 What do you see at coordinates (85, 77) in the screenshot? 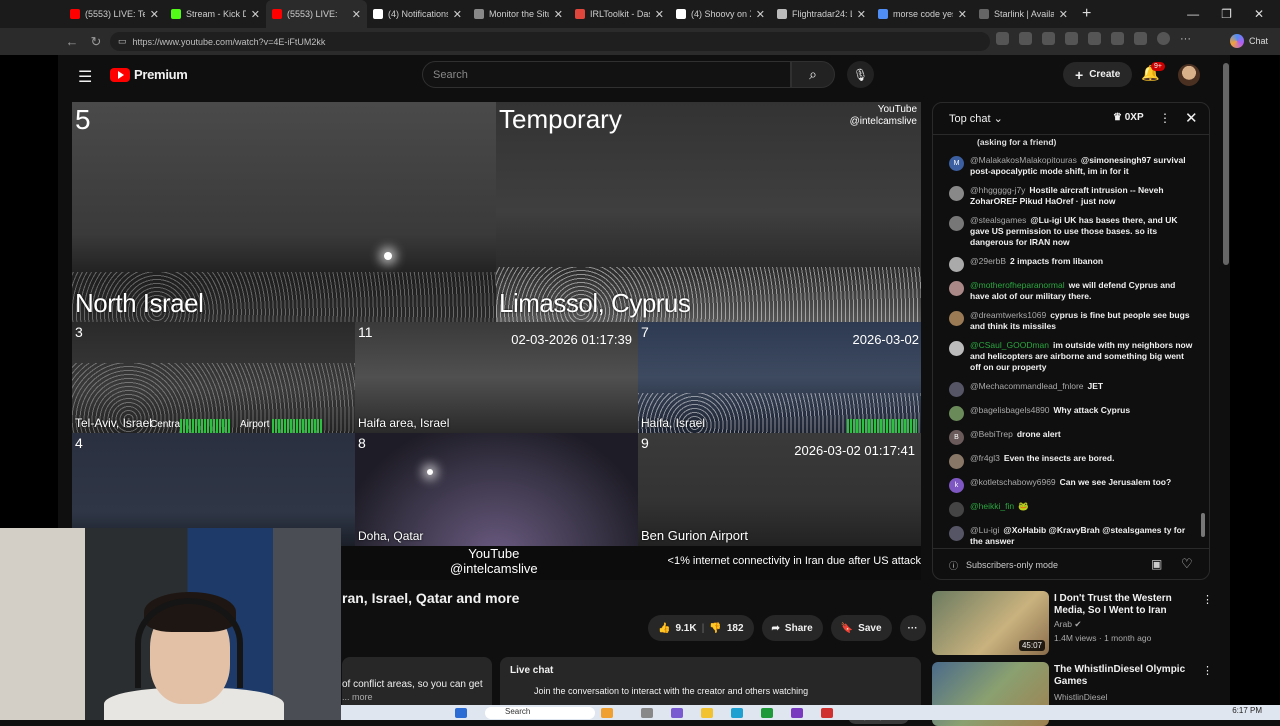
I see `menu-icon: ☰` at bounding box center [85, 77].